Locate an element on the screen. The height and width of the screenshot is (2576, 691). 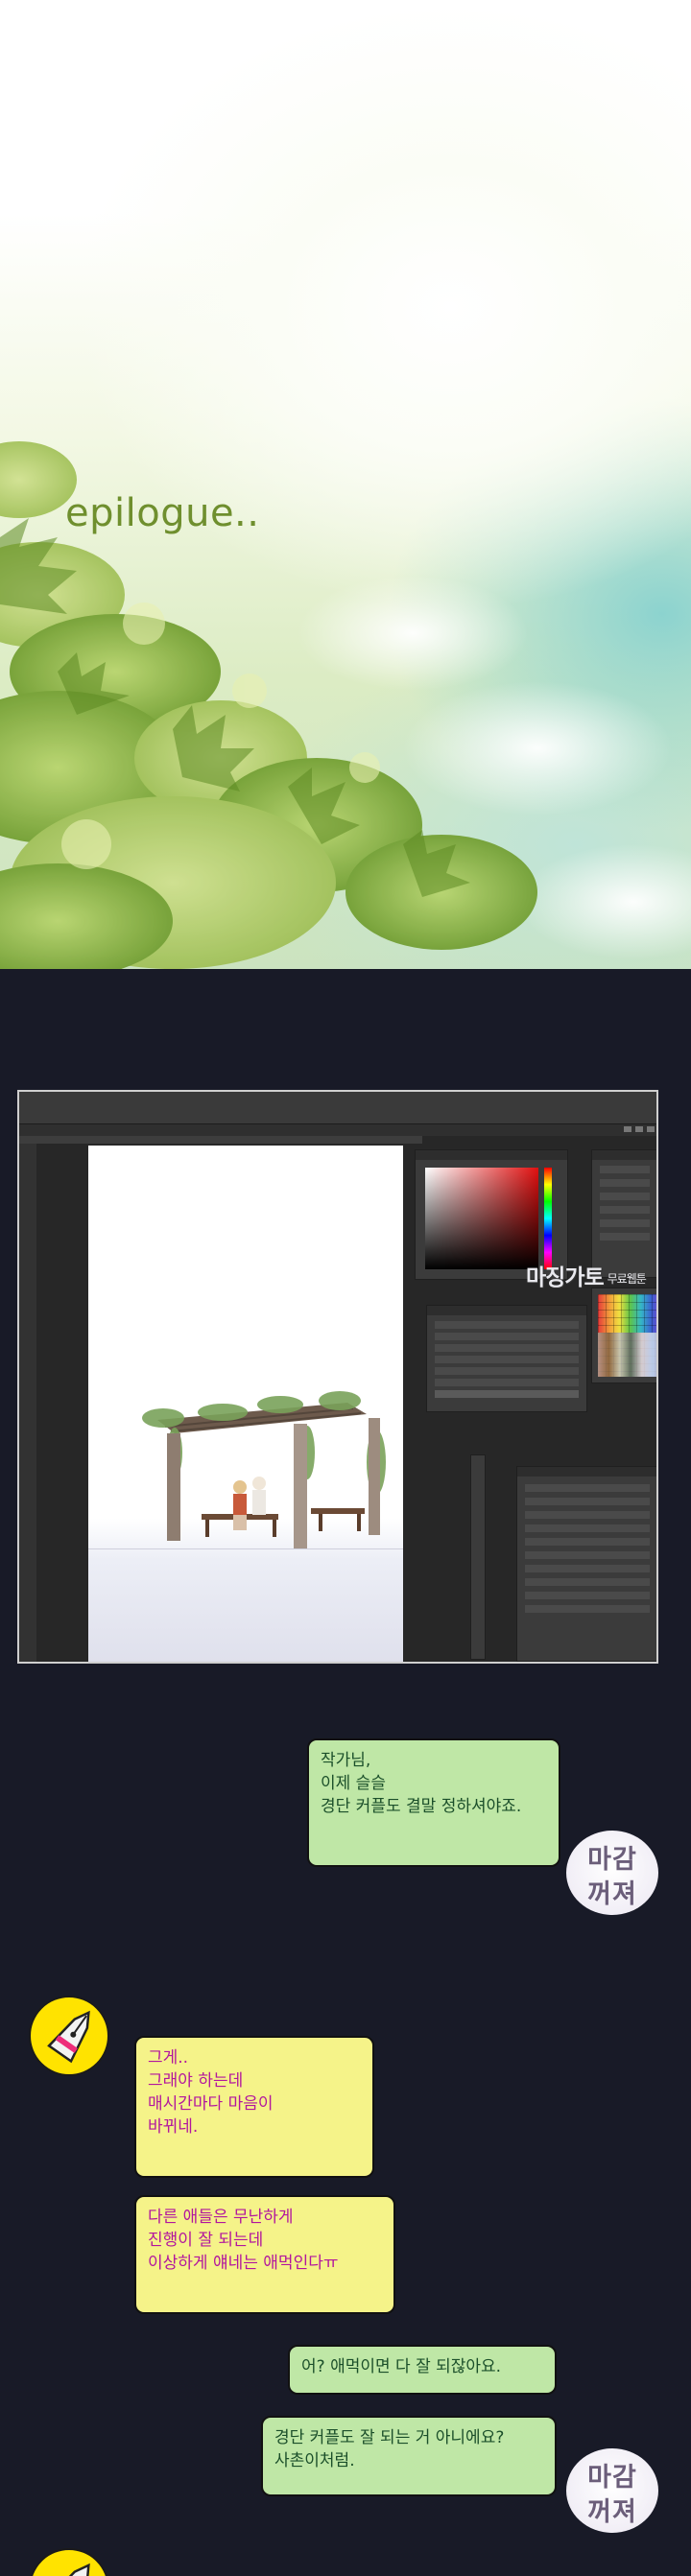
character-panel-header is located at coordinates (624, 1155).